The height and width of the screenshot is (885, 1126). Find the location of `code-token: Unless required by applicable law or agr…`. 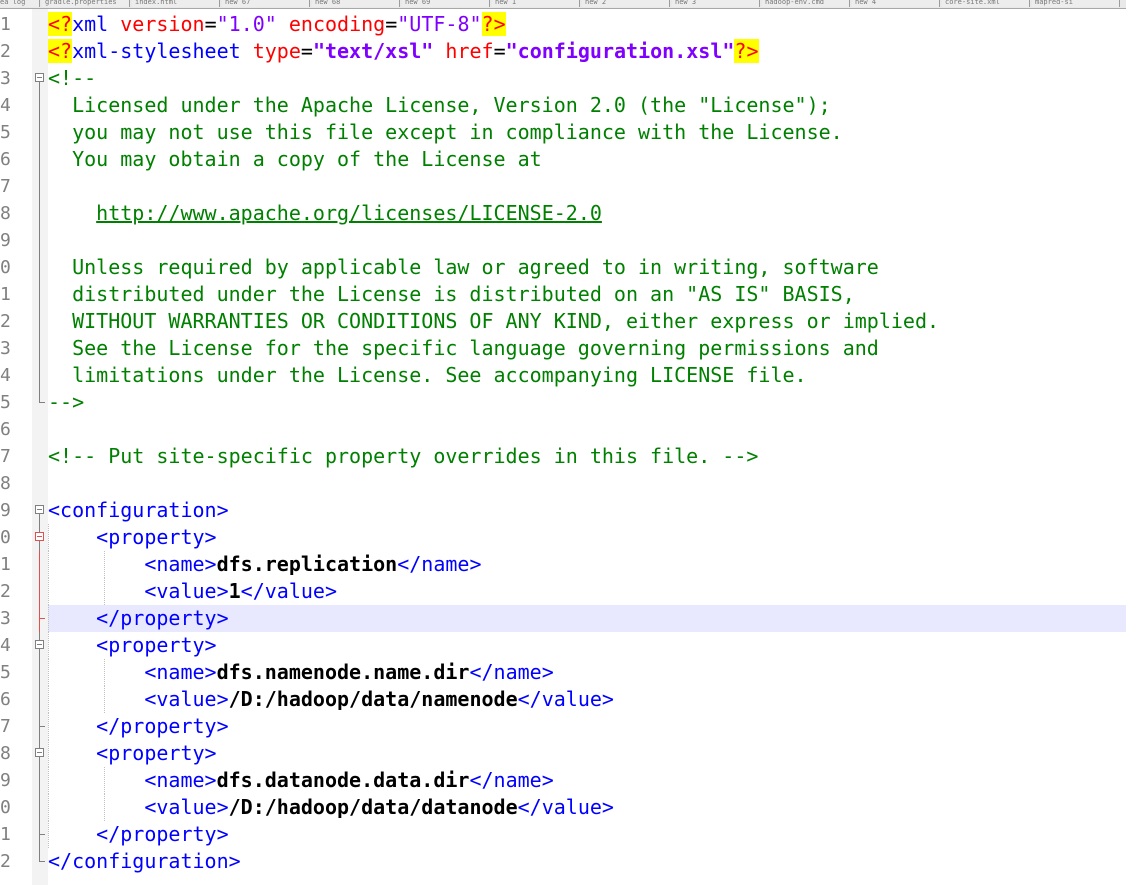

code-token: Unless required by applicable law or agr… is located at coordinates (463, 267).